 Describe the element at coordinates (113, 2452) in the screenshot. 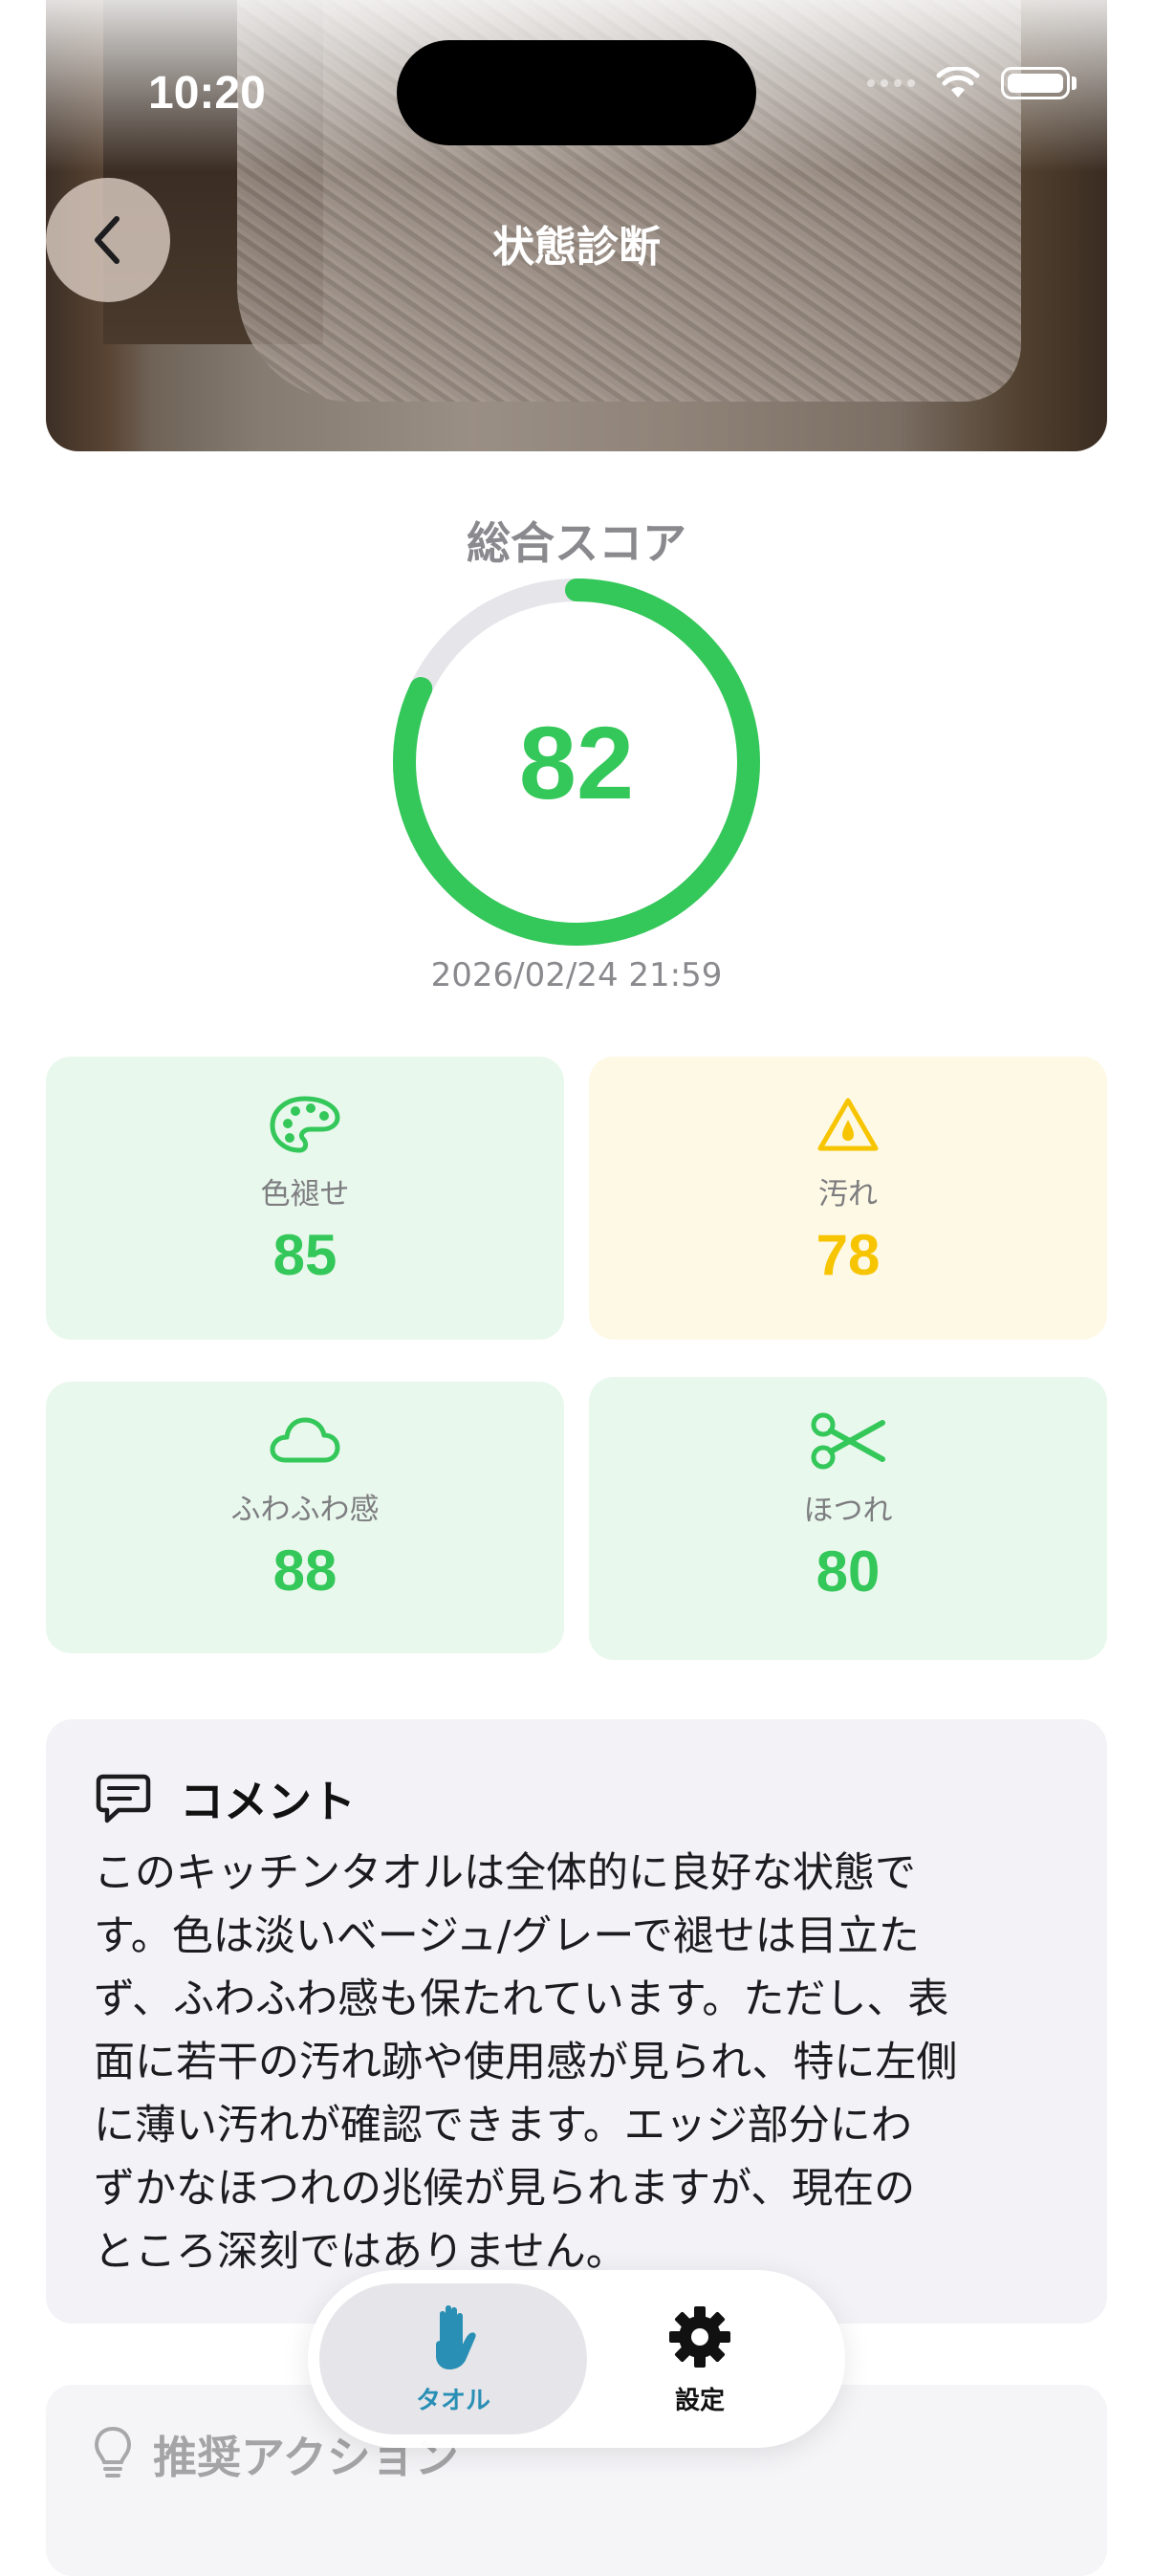

I see `lightbulb-icon` at that location.